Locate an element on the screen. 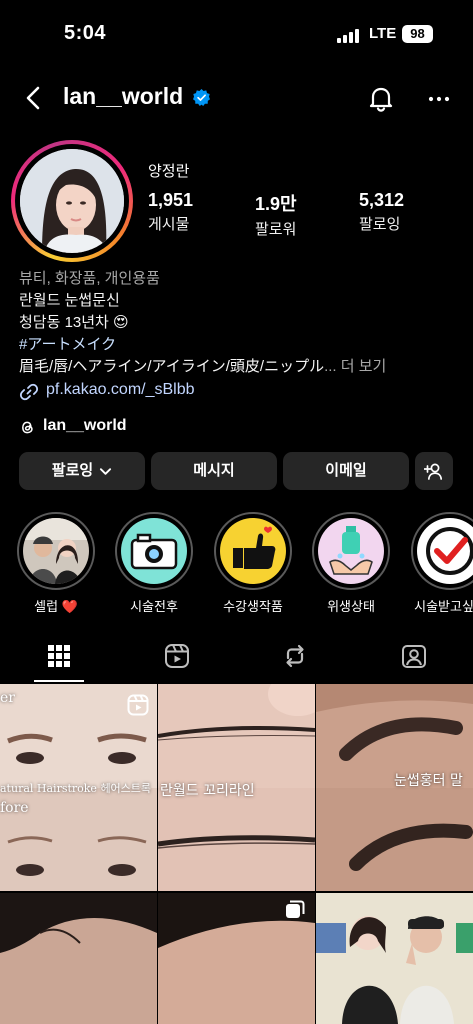 This screenshot has width=473, height=1024. post-tile: 눈썹홍터 말 is located at coordinates (394, 787).